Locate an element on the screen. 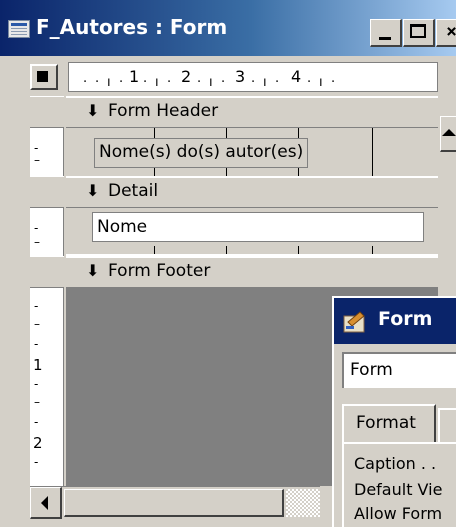  close-button: × is located at coordinates (446, 33).